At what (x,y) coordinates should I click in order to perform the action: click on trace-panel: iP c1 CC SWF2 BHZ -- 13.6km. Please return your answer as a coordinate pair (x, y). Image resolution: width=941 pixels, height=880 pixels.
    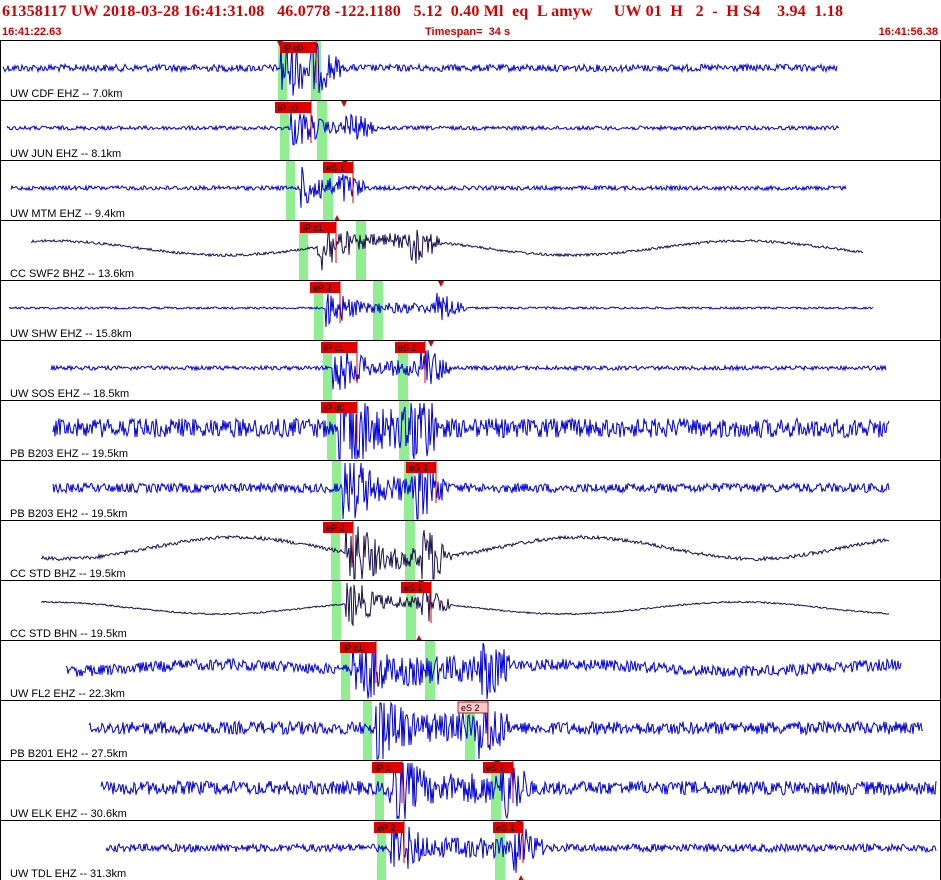
    Looking at the image, I should click on (470, 250).